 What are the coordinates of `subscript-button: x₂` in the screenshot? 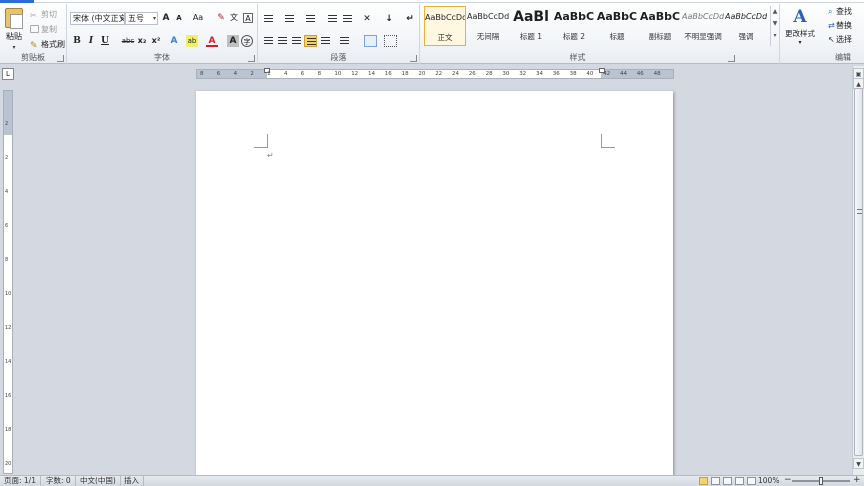 It's located at (142, 41).